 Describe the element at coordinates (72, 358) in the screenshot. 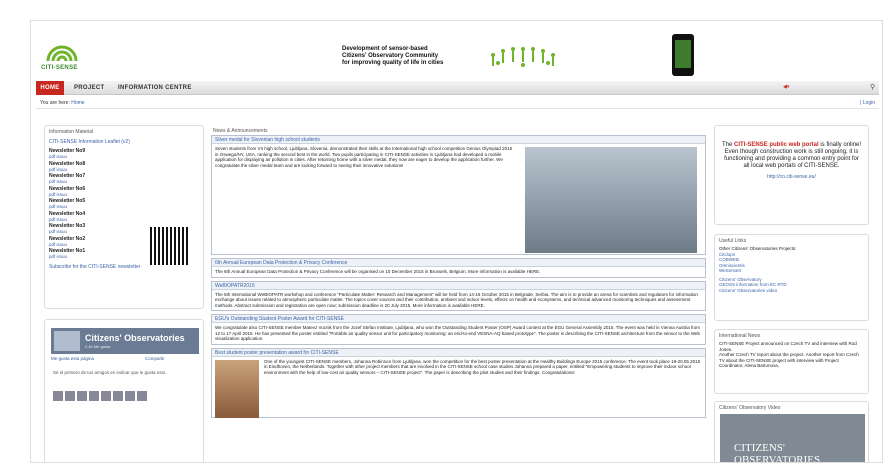

I see `facebook-like-button: Me gusta esta página` at that location.